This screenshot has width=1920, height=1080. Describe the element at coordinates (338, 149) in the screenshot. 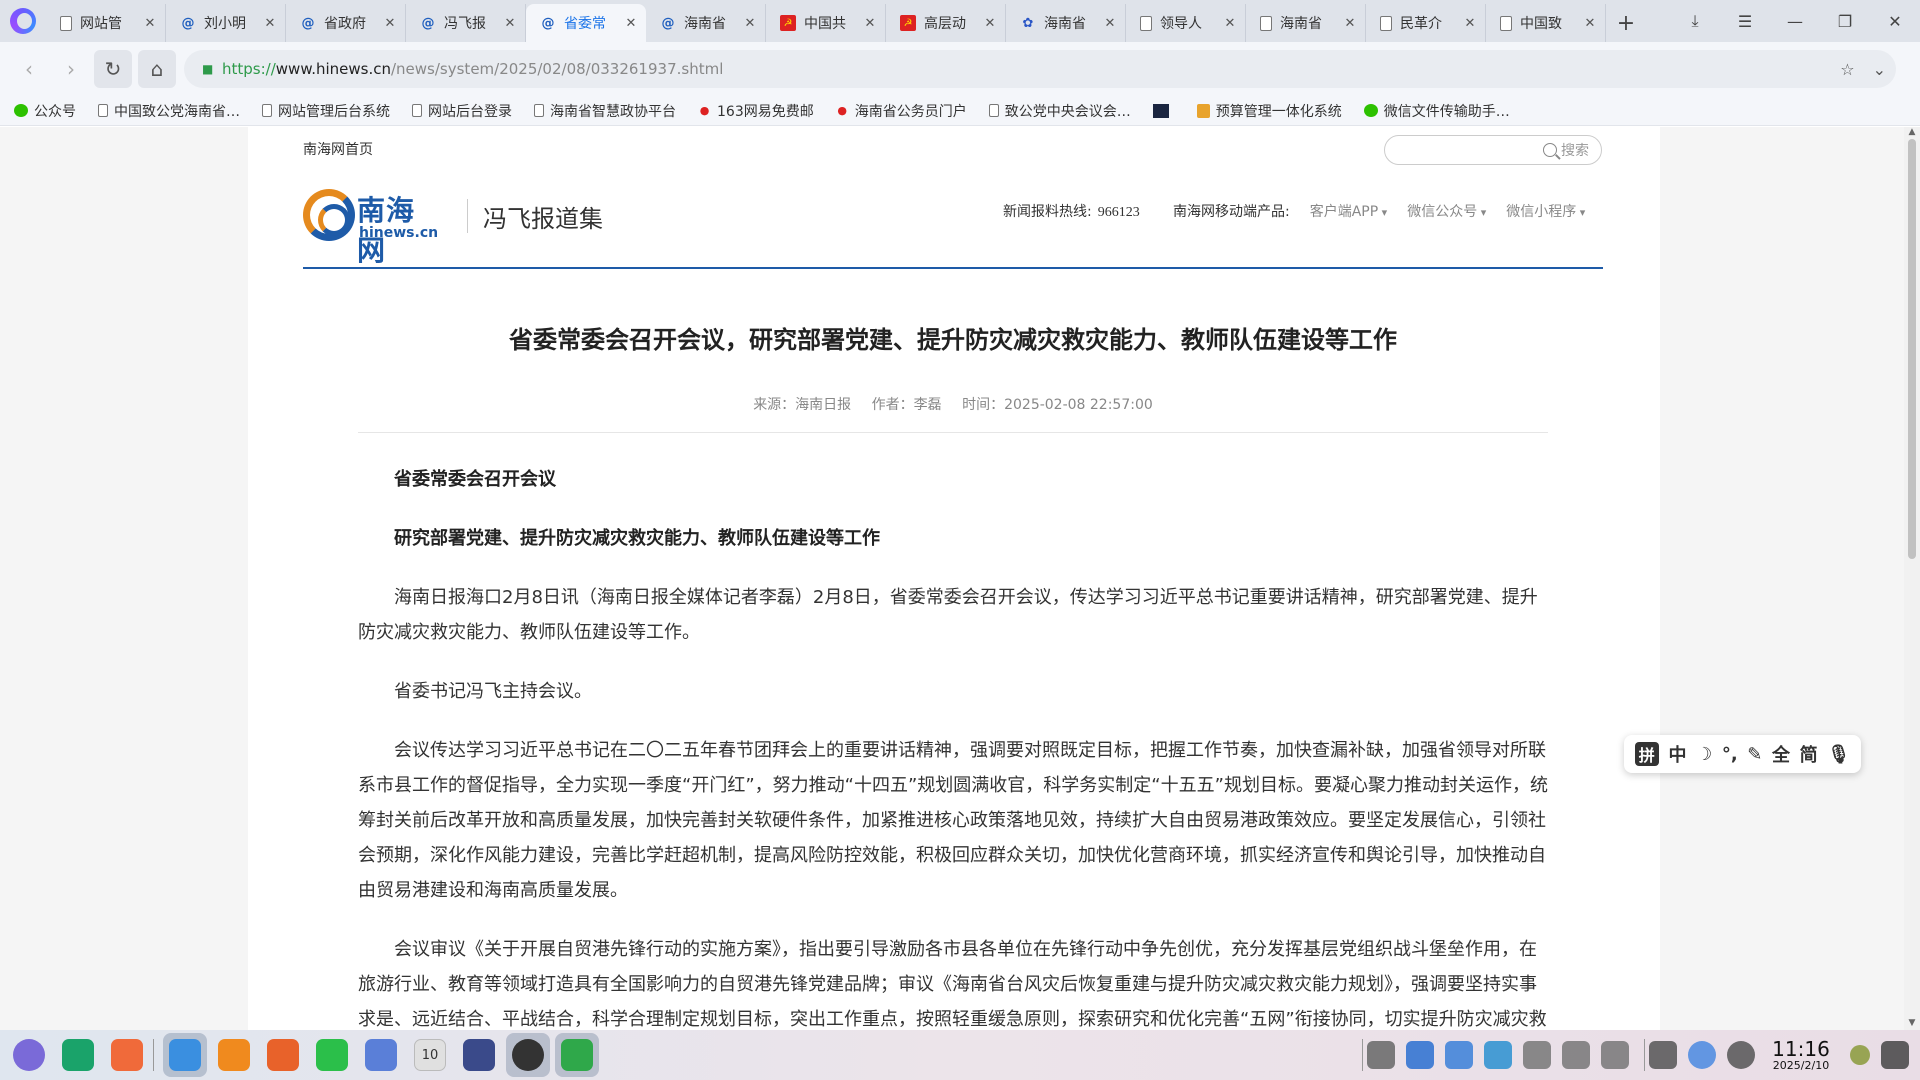

I see `home-link: 南海网首页` at that location.